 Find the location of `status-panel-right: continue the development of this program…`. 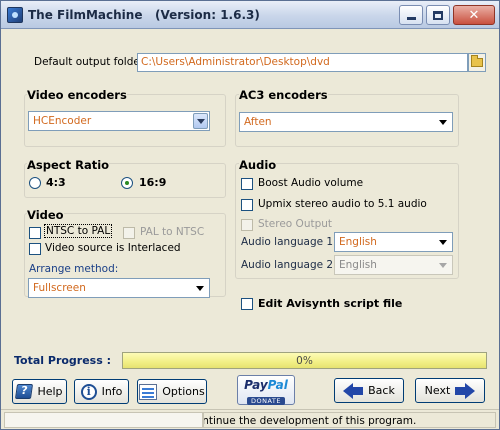

status-panel-right: continue the development of this program… is located at coordinates (349, 420).